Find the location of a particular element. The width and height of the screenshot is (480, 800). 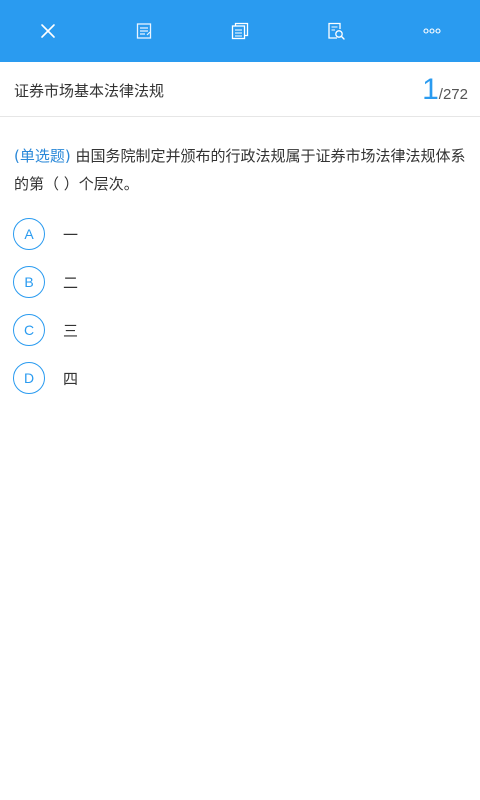

more-icon is located at coordinates (432, 31).